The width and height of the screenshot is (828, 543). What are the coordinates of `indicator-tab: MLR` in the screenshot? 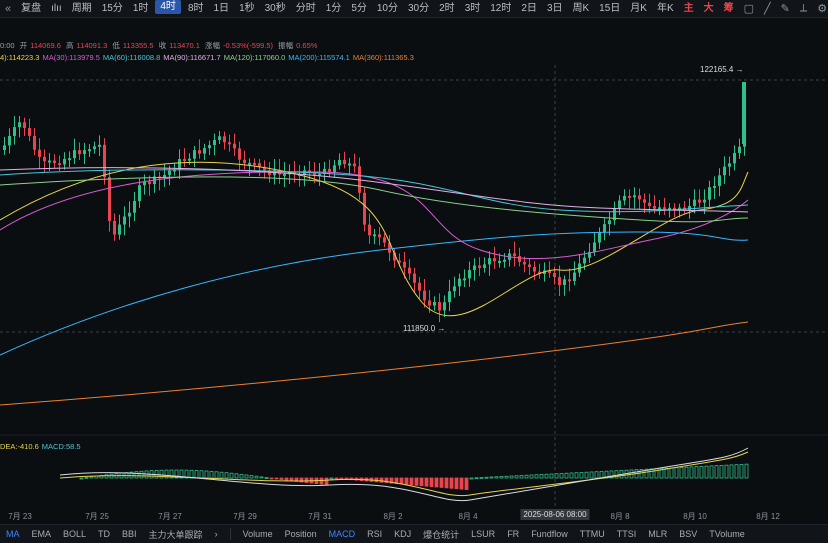 It's located at (657, 534).